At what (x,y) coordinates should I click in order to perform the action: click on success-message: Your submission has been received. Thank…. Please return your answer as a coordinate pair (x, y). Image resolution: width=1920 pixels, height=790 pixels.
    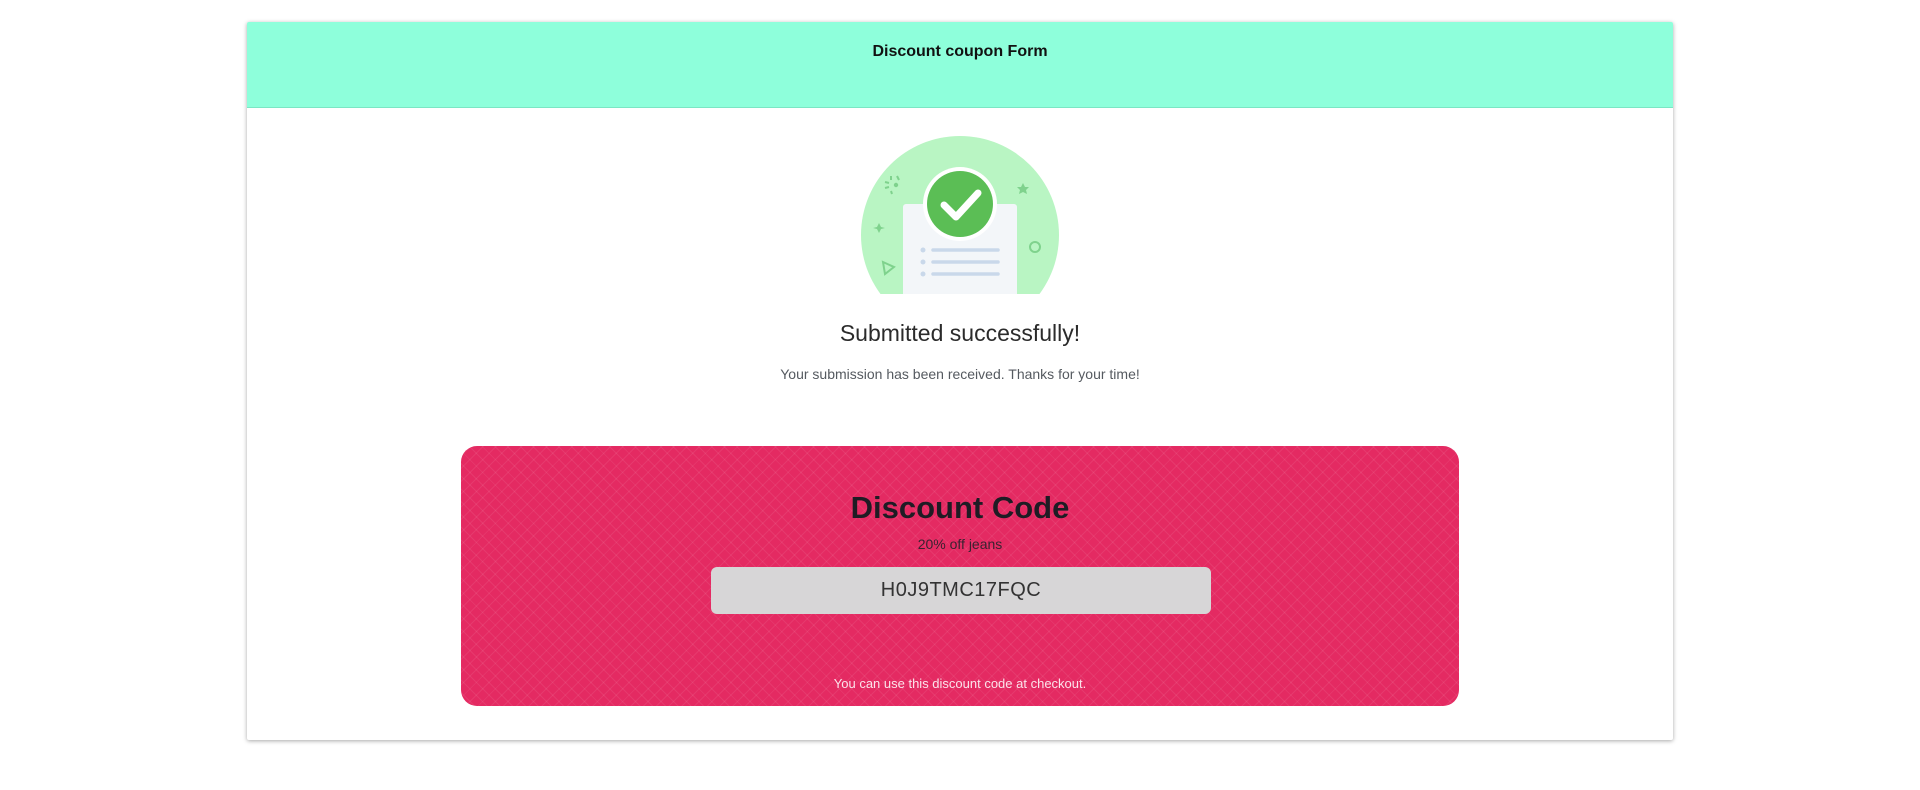
    Looking at the image, I should click on (960, 374).